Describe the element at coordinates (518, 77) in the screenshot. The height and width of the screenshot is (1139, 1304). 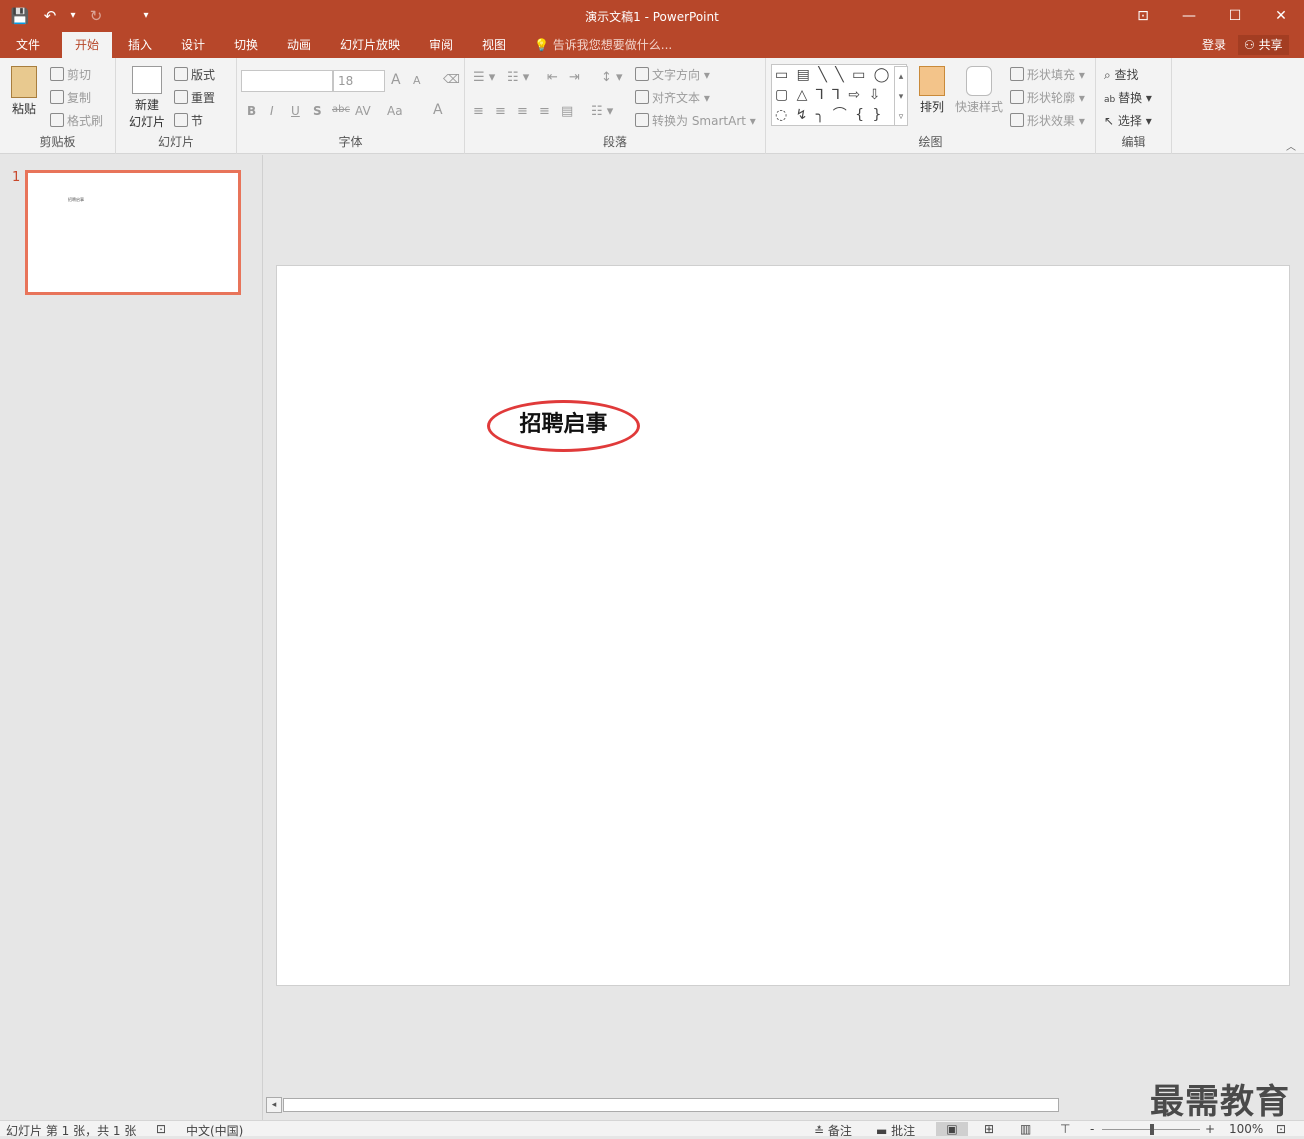
I see `numbering-icon: ☷ ▾` at that location.